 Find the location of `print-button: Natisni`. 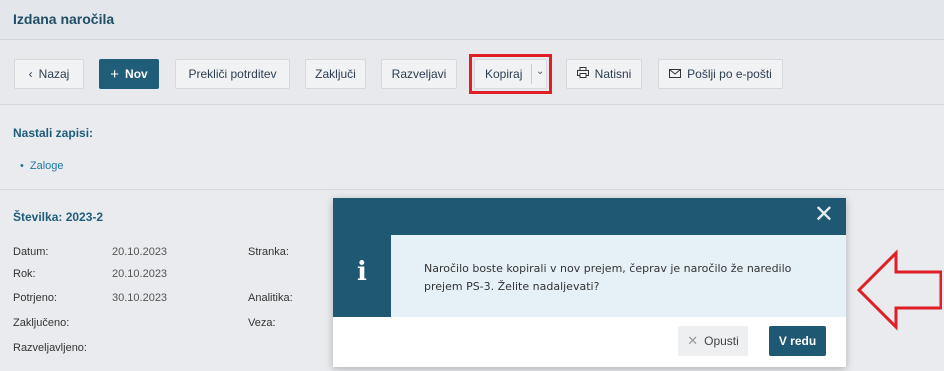

print-button: Natisni is located at coordinates (604, 74).